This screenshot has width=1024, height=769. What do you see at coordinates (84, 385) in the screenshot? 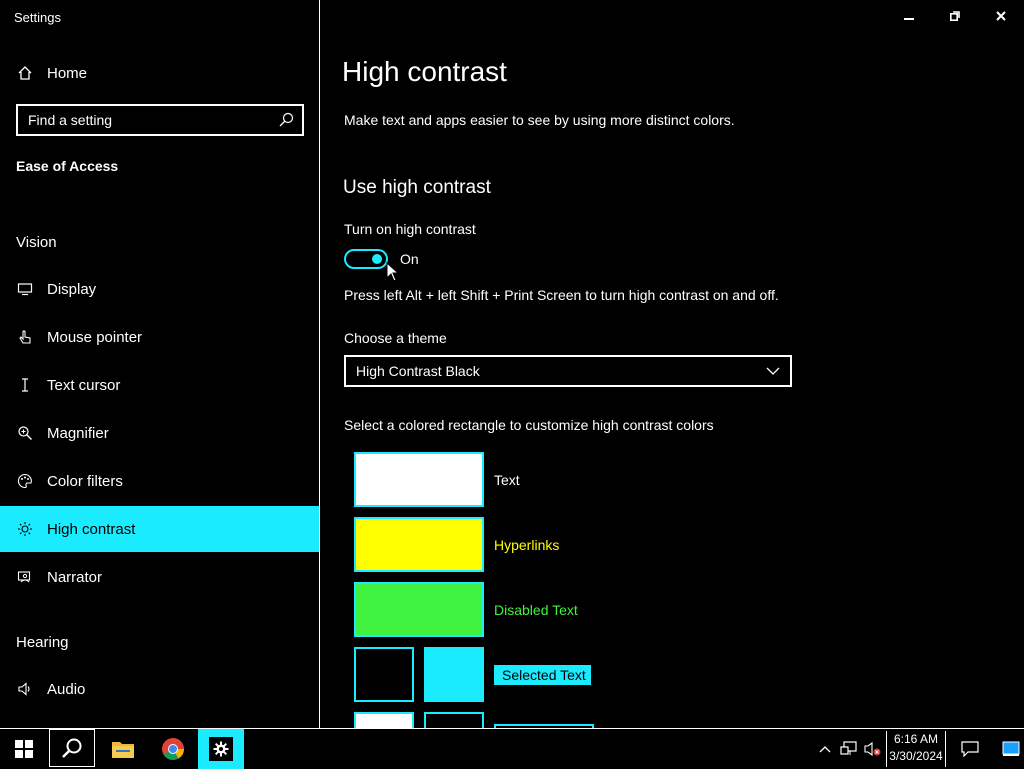
I see `sidebar-item-label: Text cursor` at bounding box center [84, 385].